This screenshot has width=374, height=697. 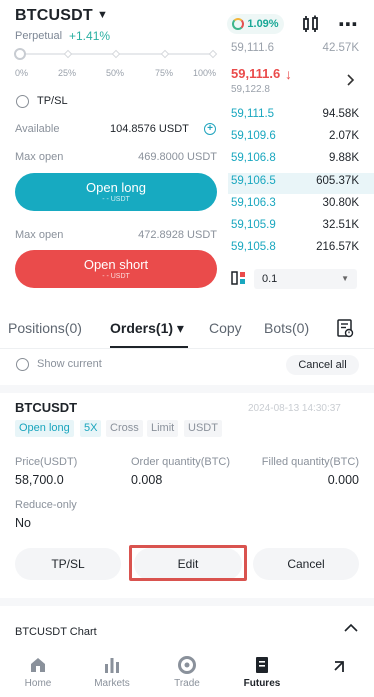 I want to click on order-tpsl-button: TP/SL, so click(x=68, y=564).